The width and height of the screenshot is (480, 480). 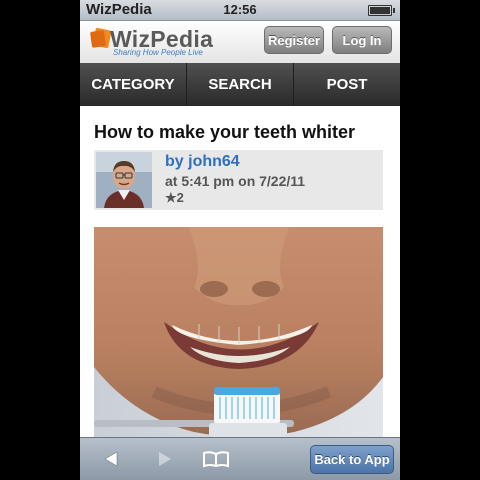 I want to click on main-nav: CATEGORY SEARCH POST, so click(x=240, y=84).